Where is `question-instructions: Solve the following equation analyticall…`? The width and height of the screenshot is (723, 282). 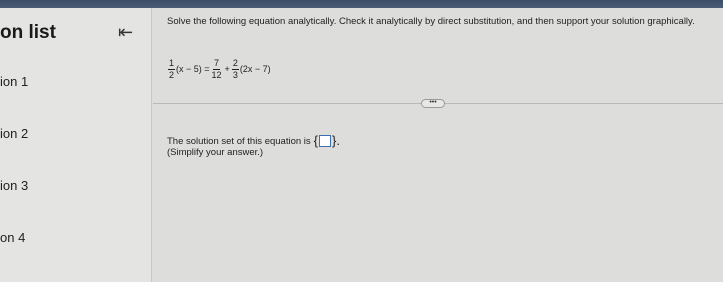
question-instructions: Solve the following equation analyticall… is located at coordinates (431, 21).